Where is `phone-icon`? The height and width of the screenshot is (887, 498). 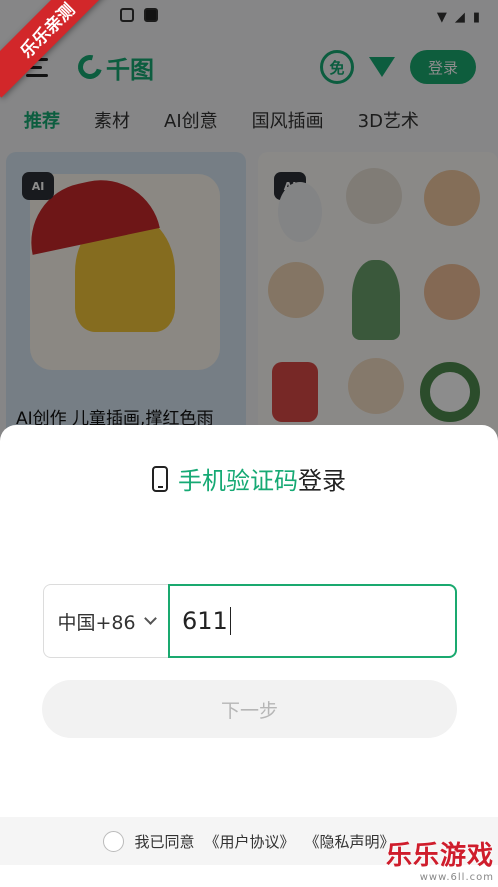 phone-icon is located at coordinates (160, 478).